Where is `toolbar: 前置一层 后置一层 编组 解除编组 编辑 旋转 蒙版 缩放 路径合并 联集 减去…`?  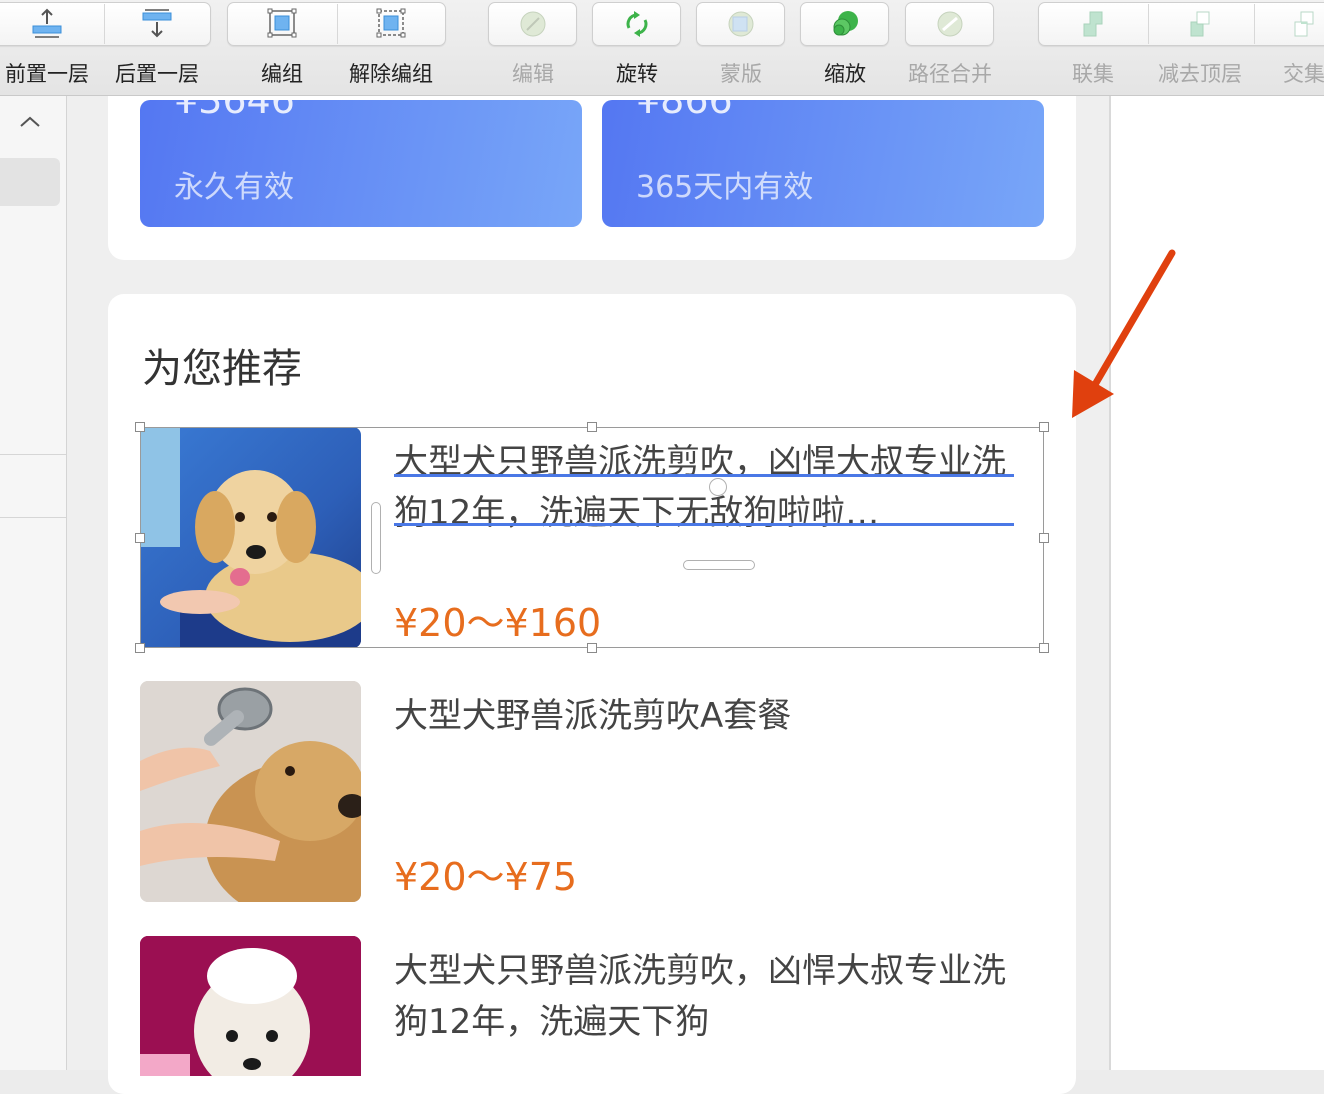 toolbar: 前置一层 后置一层 编组 解除编组 编辑 旋转 蒙版 缩放 路径合并 联集 减去… is located at coordinates (662, 48).